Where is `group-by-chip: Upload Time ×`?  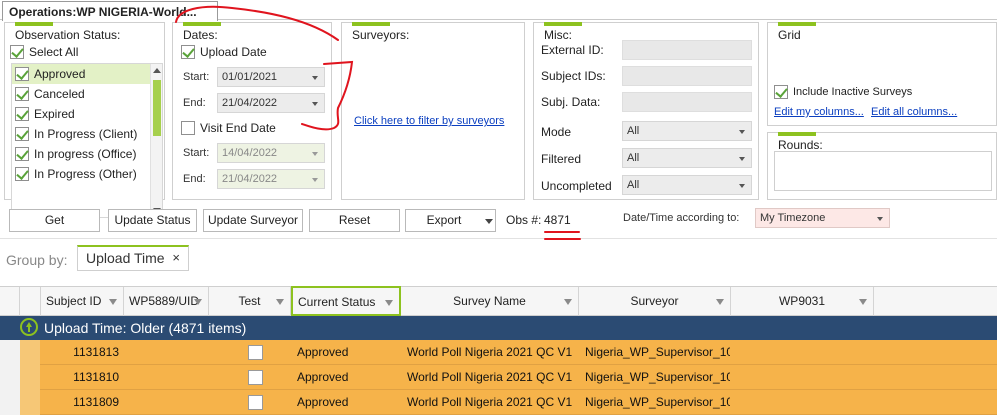
group-by-chip: Upload Time × is located at coordinates (133, 258).